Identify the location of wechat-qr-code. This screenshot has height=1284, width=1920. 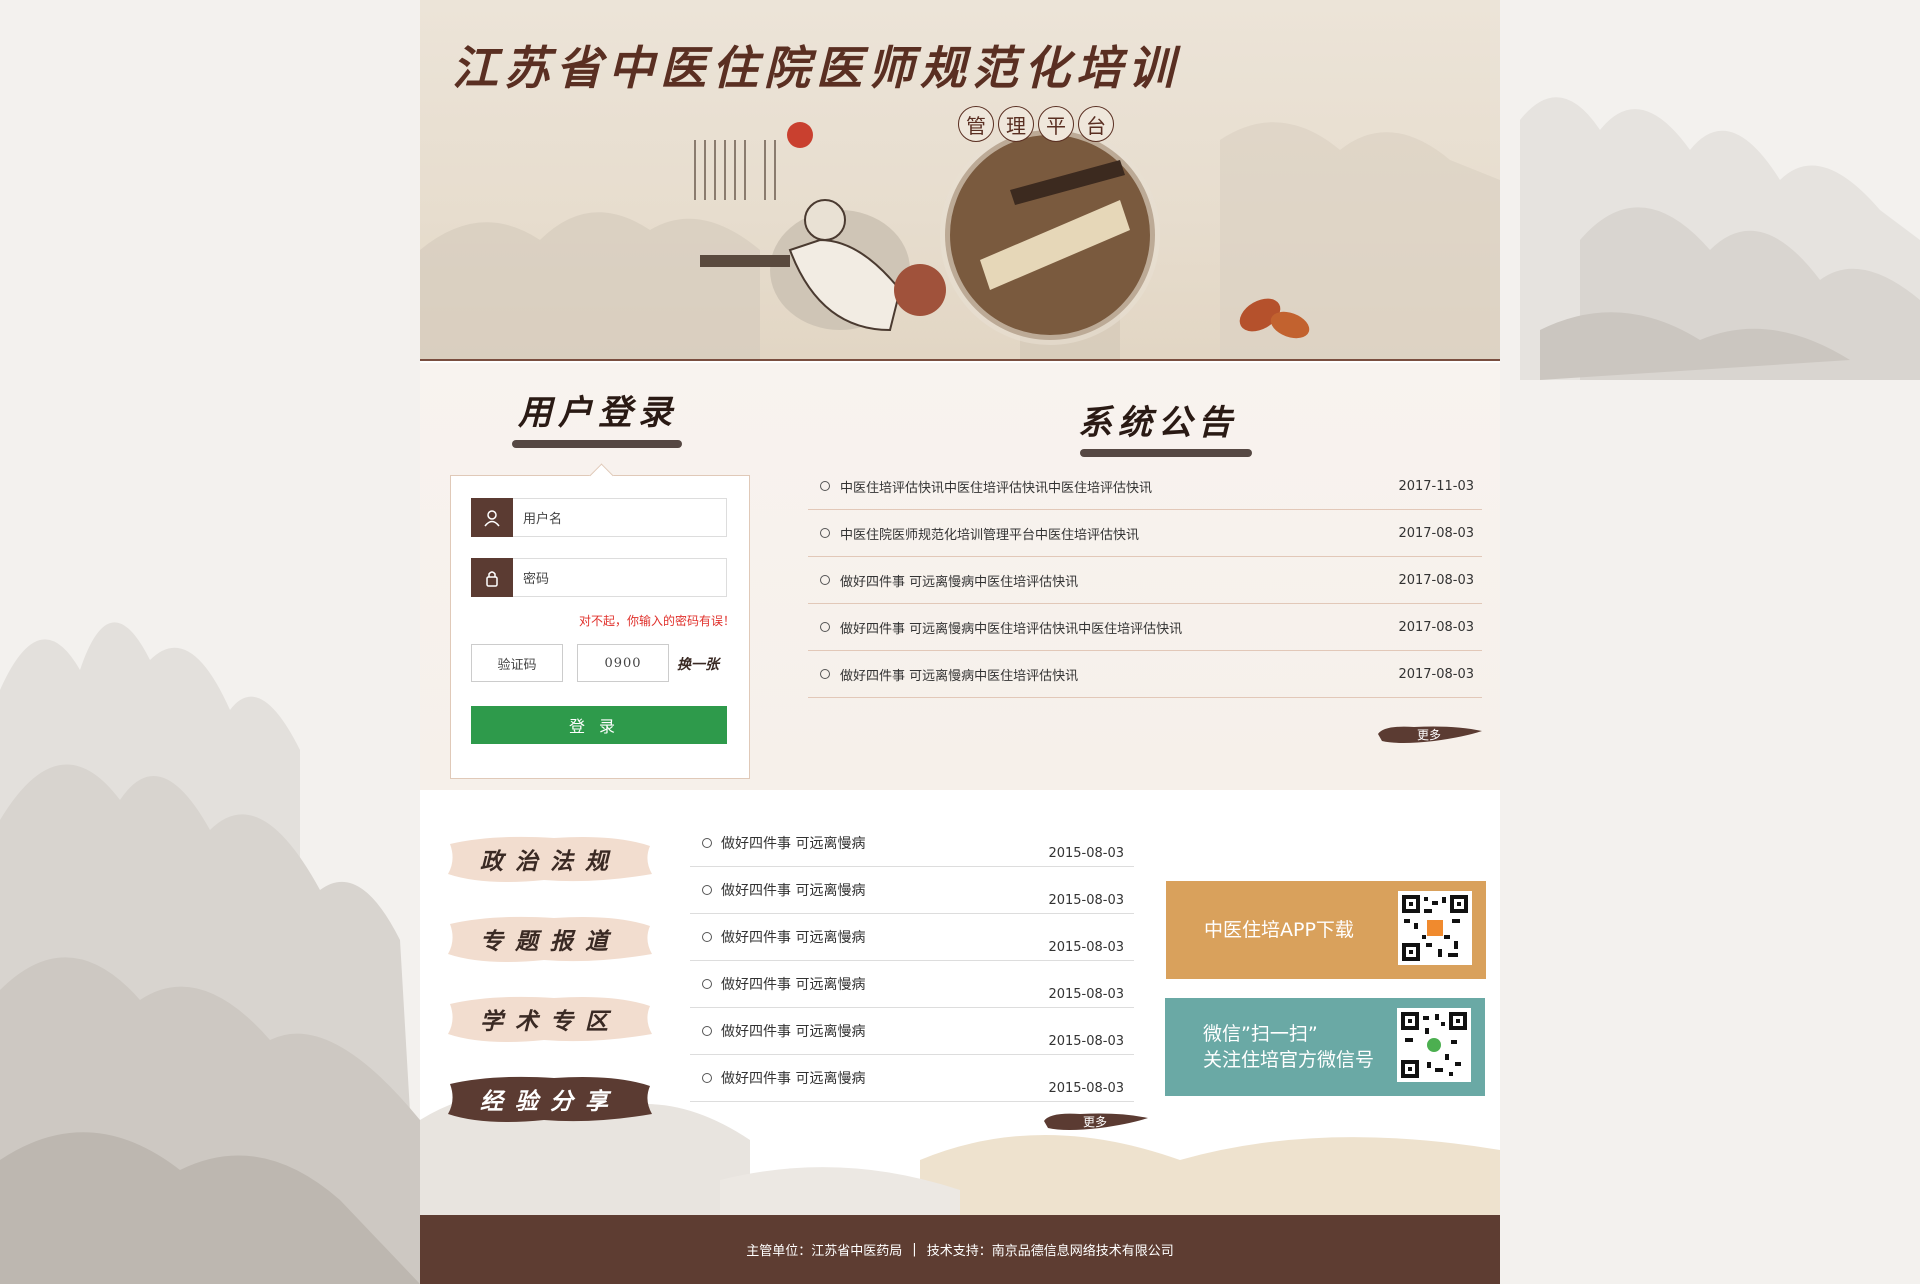
(1434, 1045).